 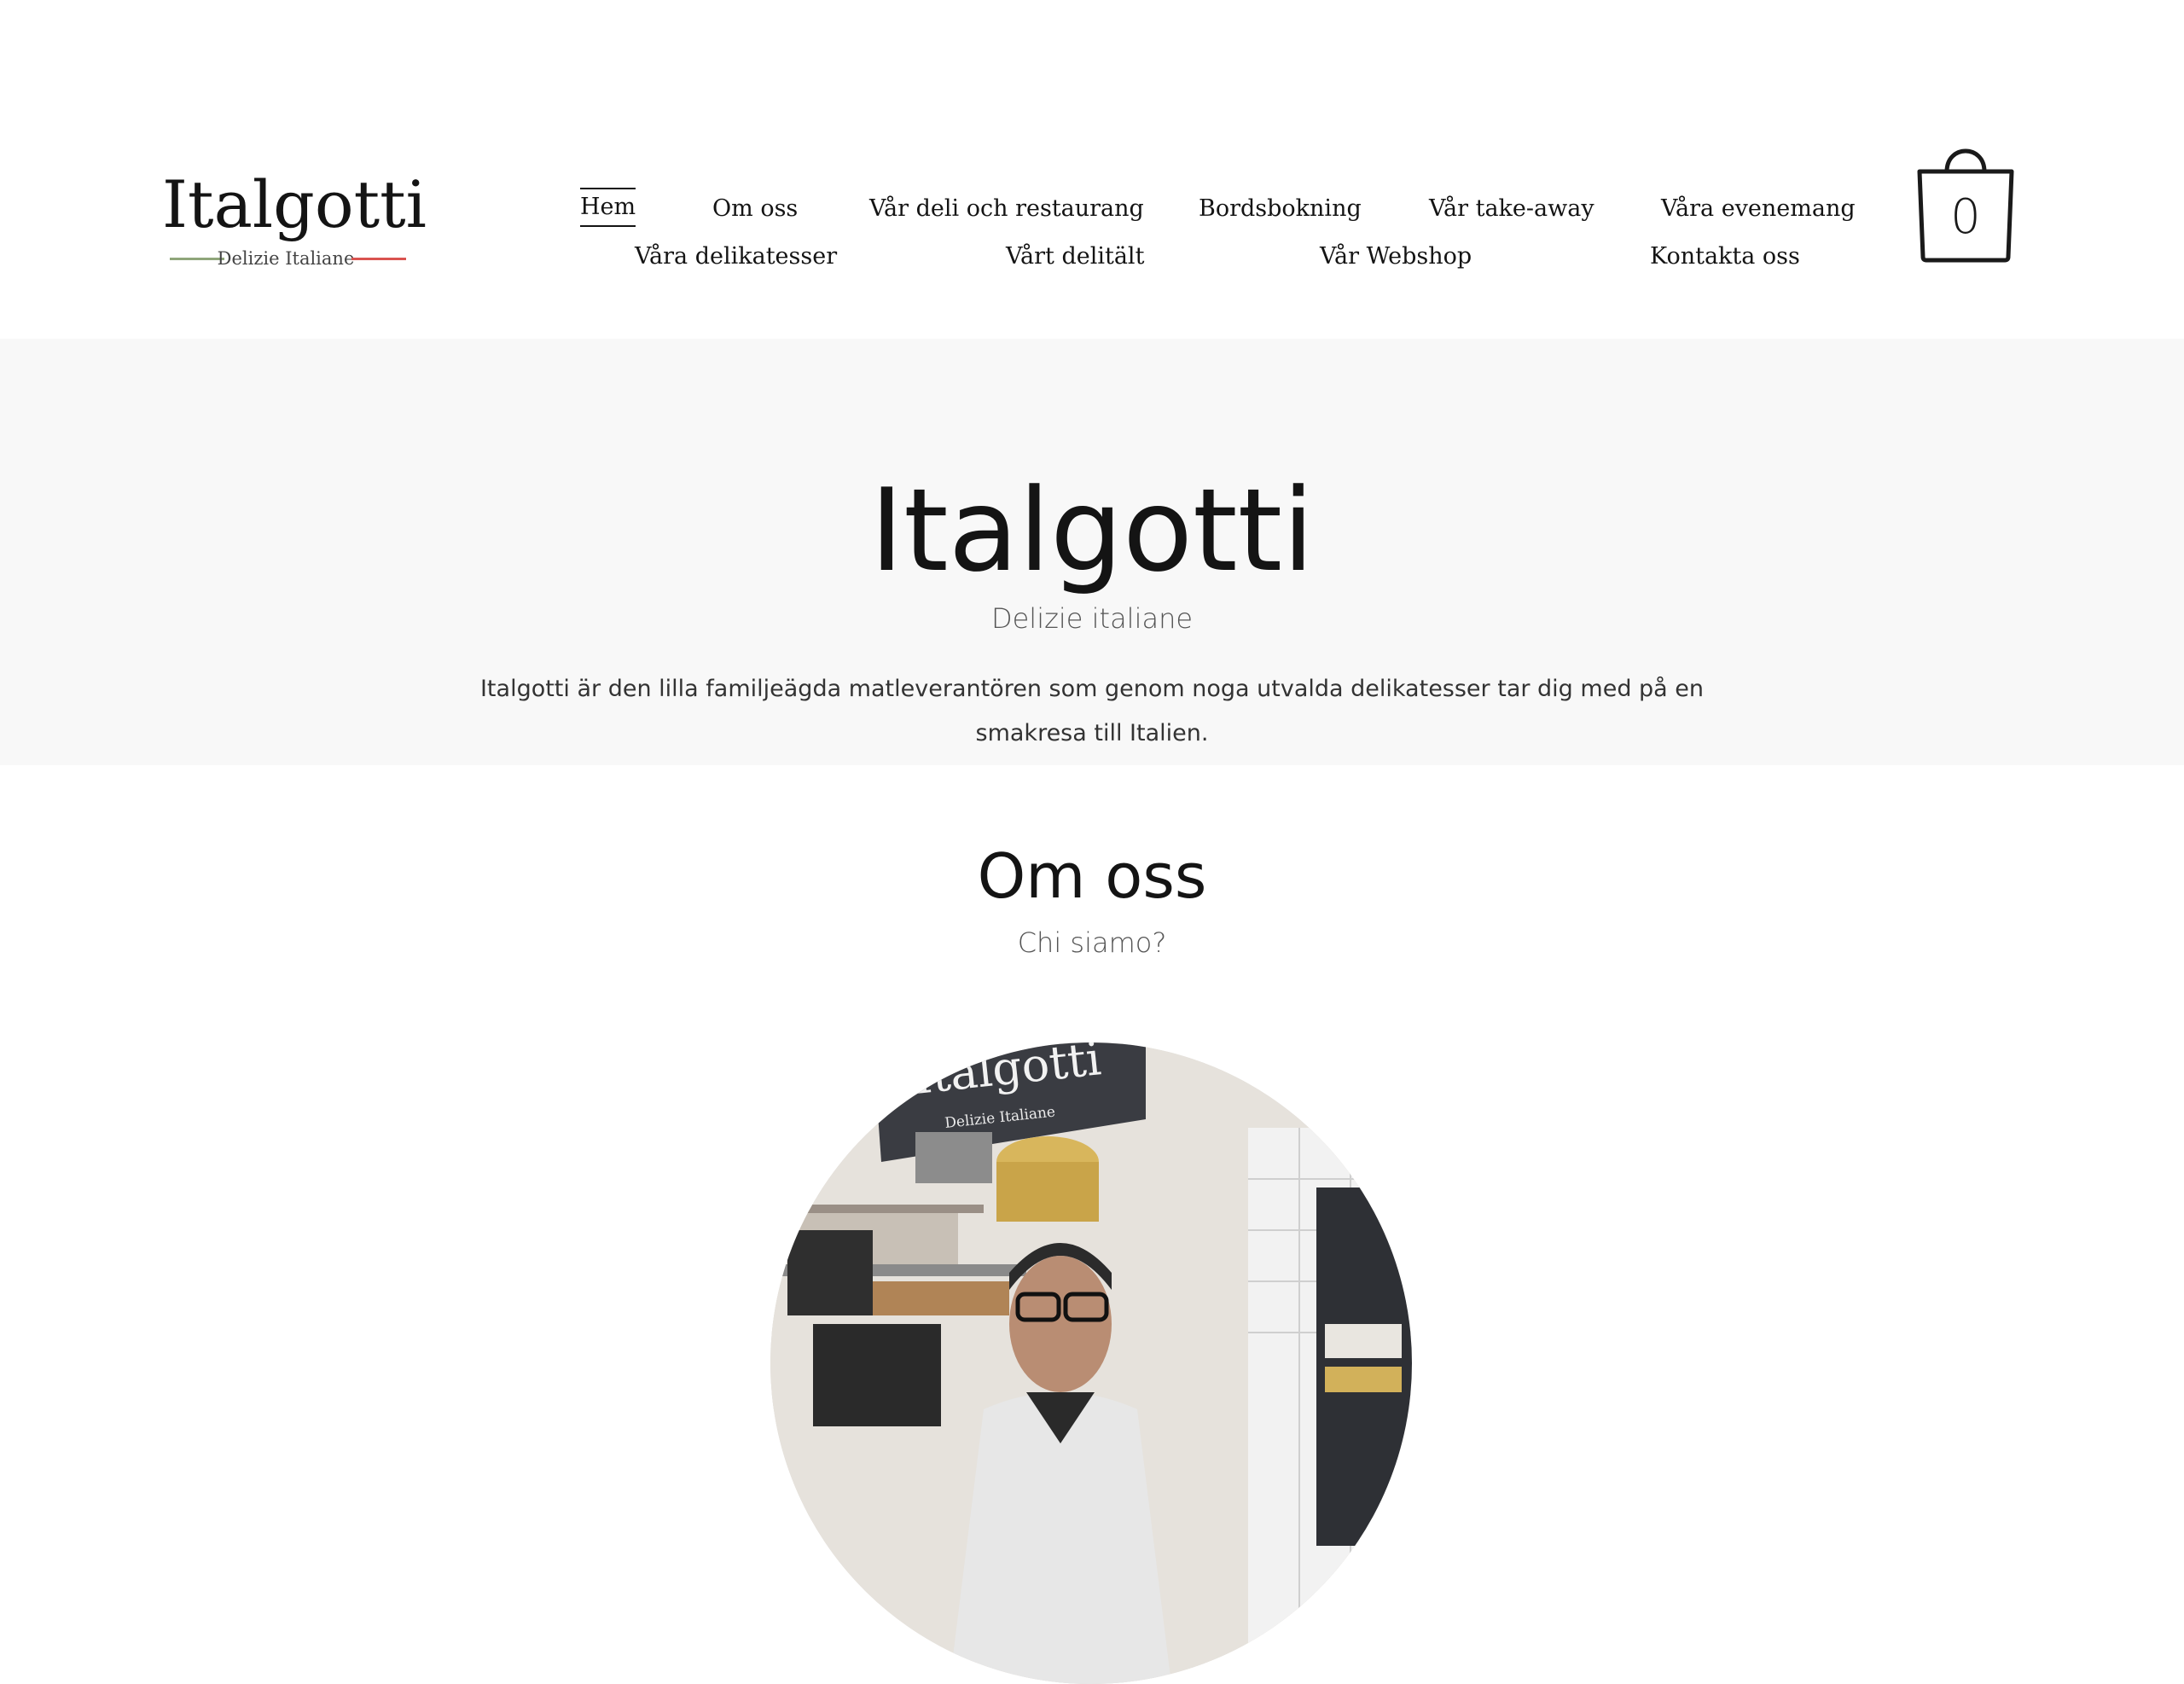 I want to click on about-subtitle: Chi siamo?, so click(x=1092, y=943).